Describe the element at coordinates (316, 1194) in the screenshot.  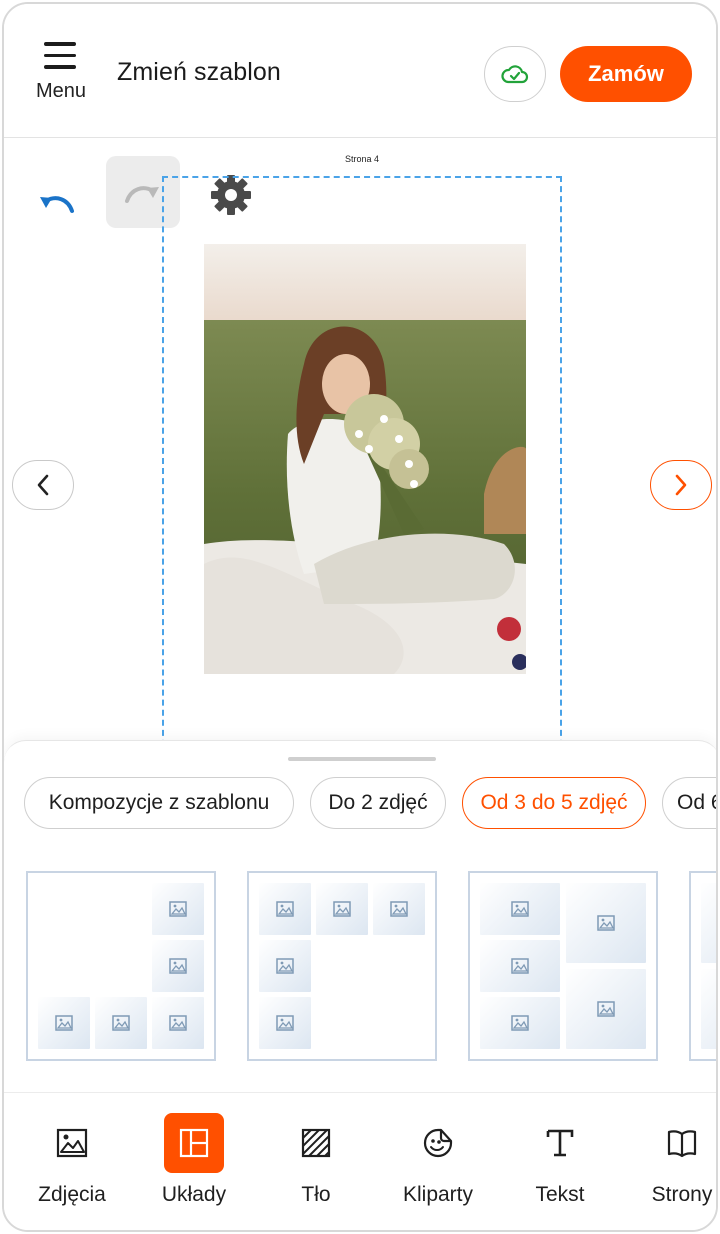
I see `tool-label: Tło` at that location.